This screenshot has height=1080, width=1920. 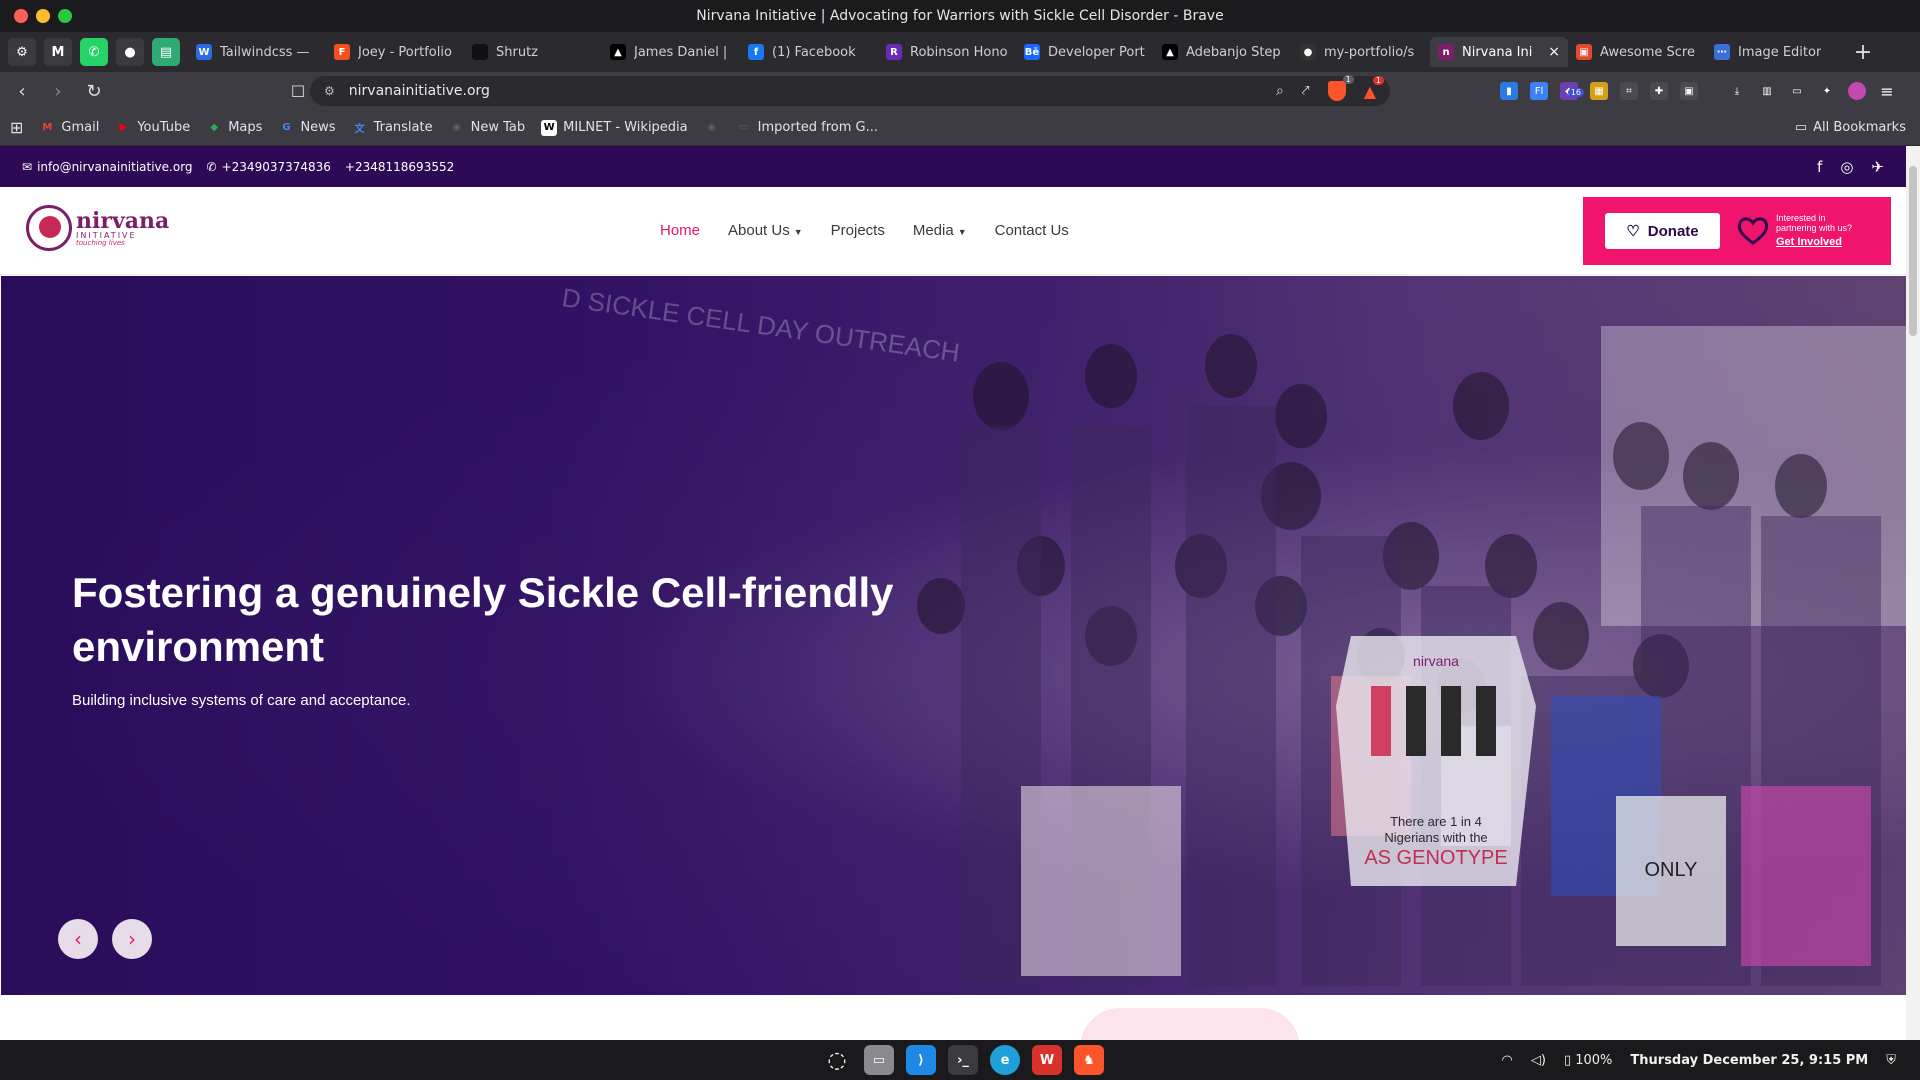 I want to click on donate-button: ♡ Donate, so click(x=1662, y=231).